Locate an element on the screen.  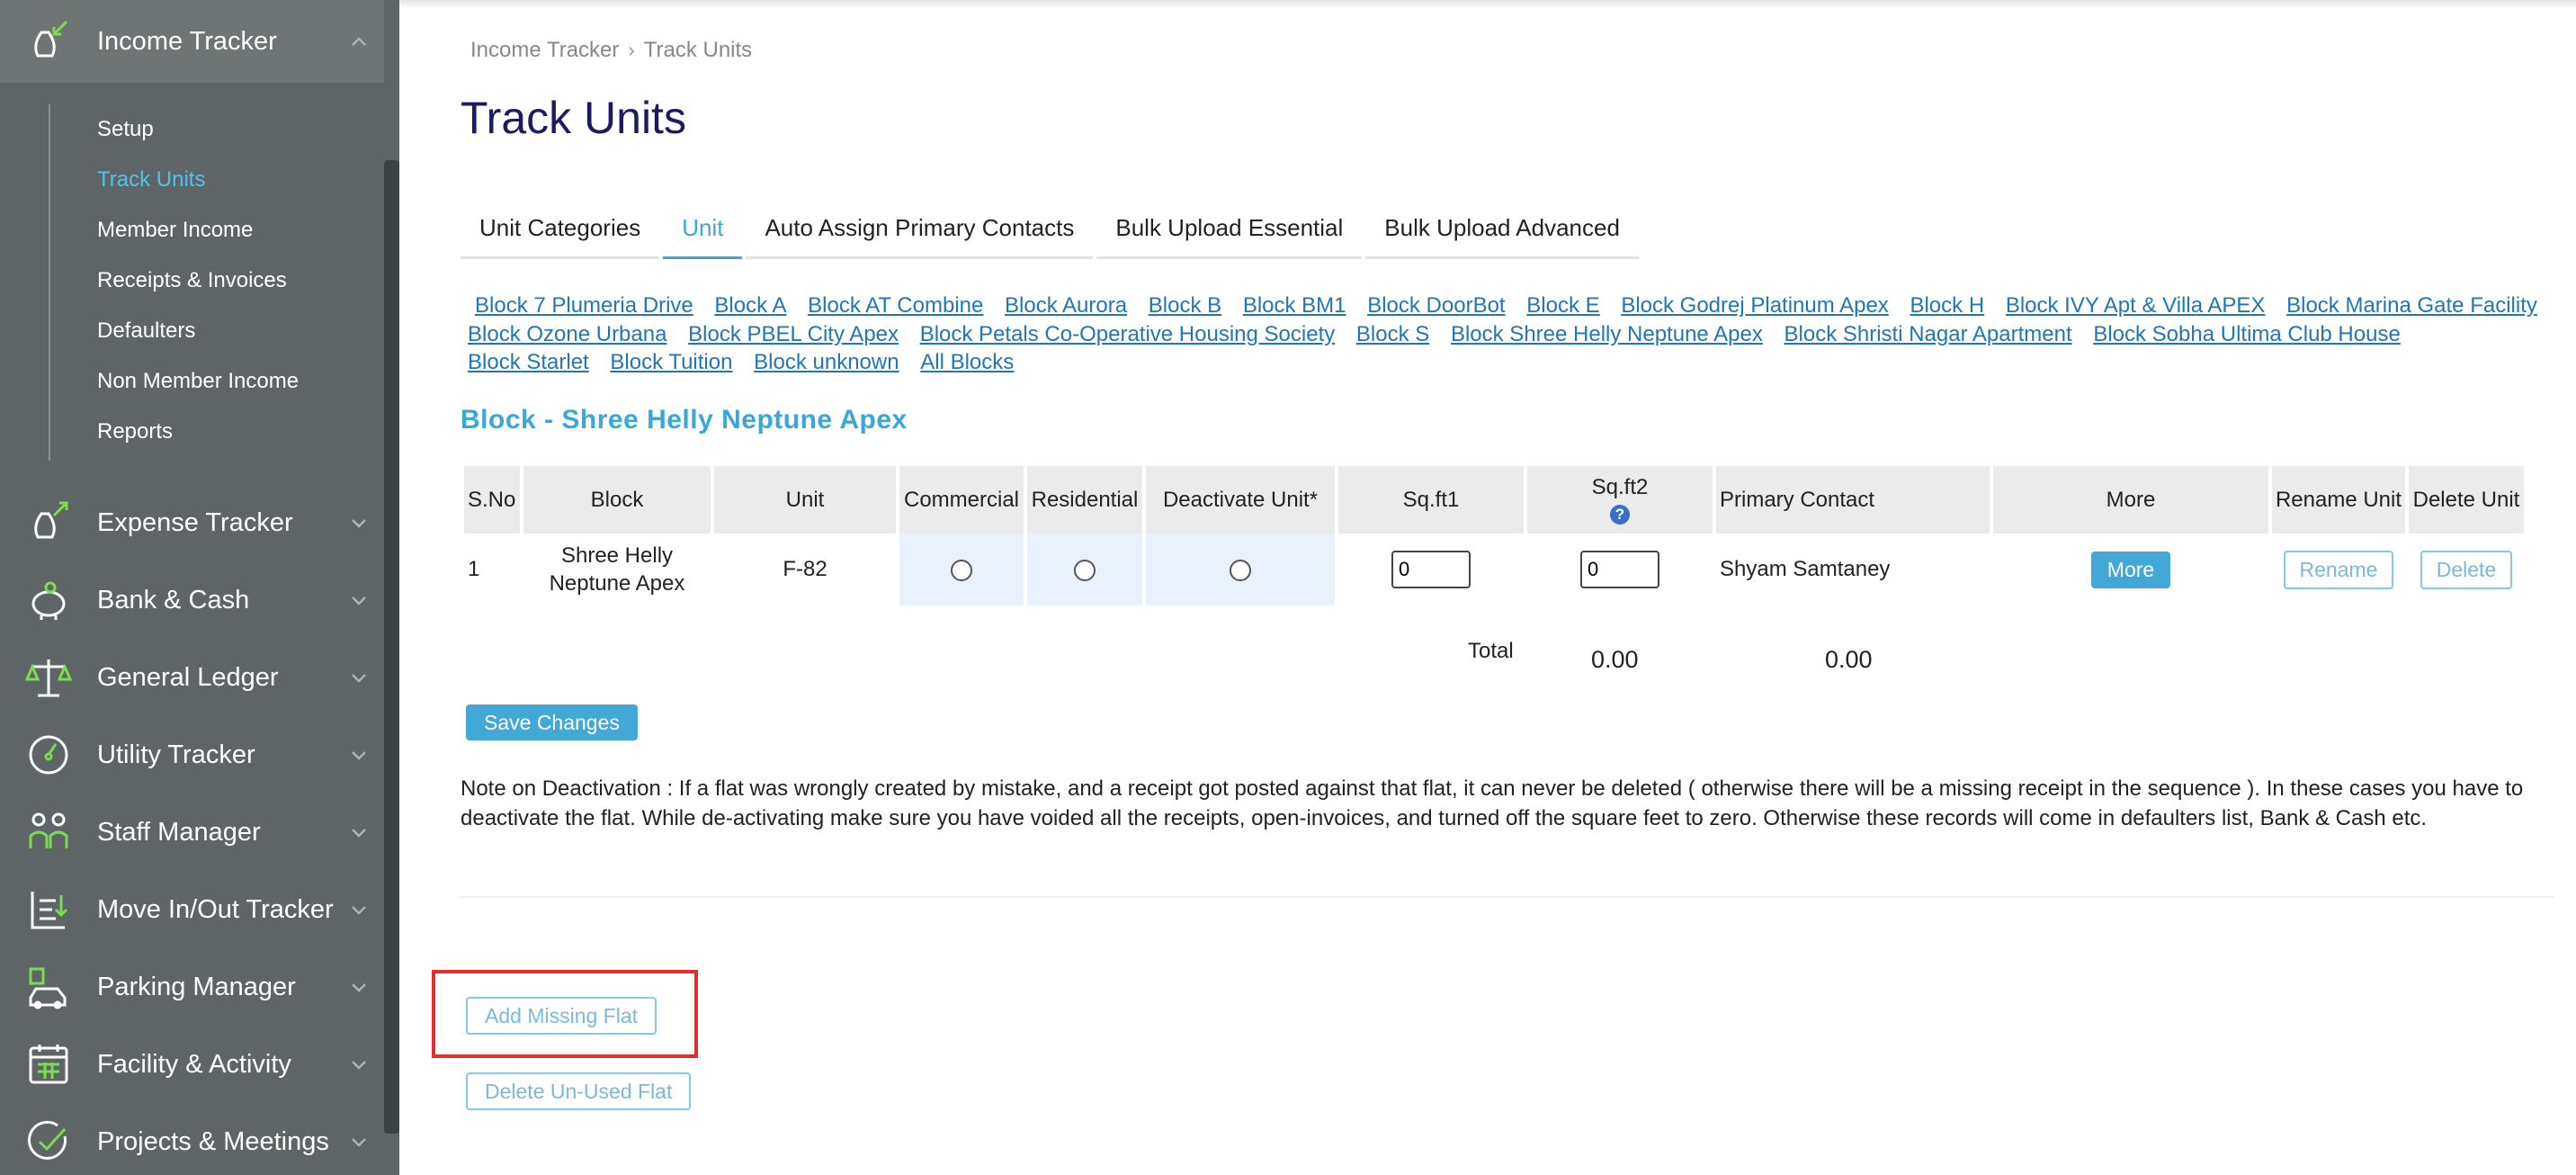
cell-commercial is located at coordinates (961, 569).